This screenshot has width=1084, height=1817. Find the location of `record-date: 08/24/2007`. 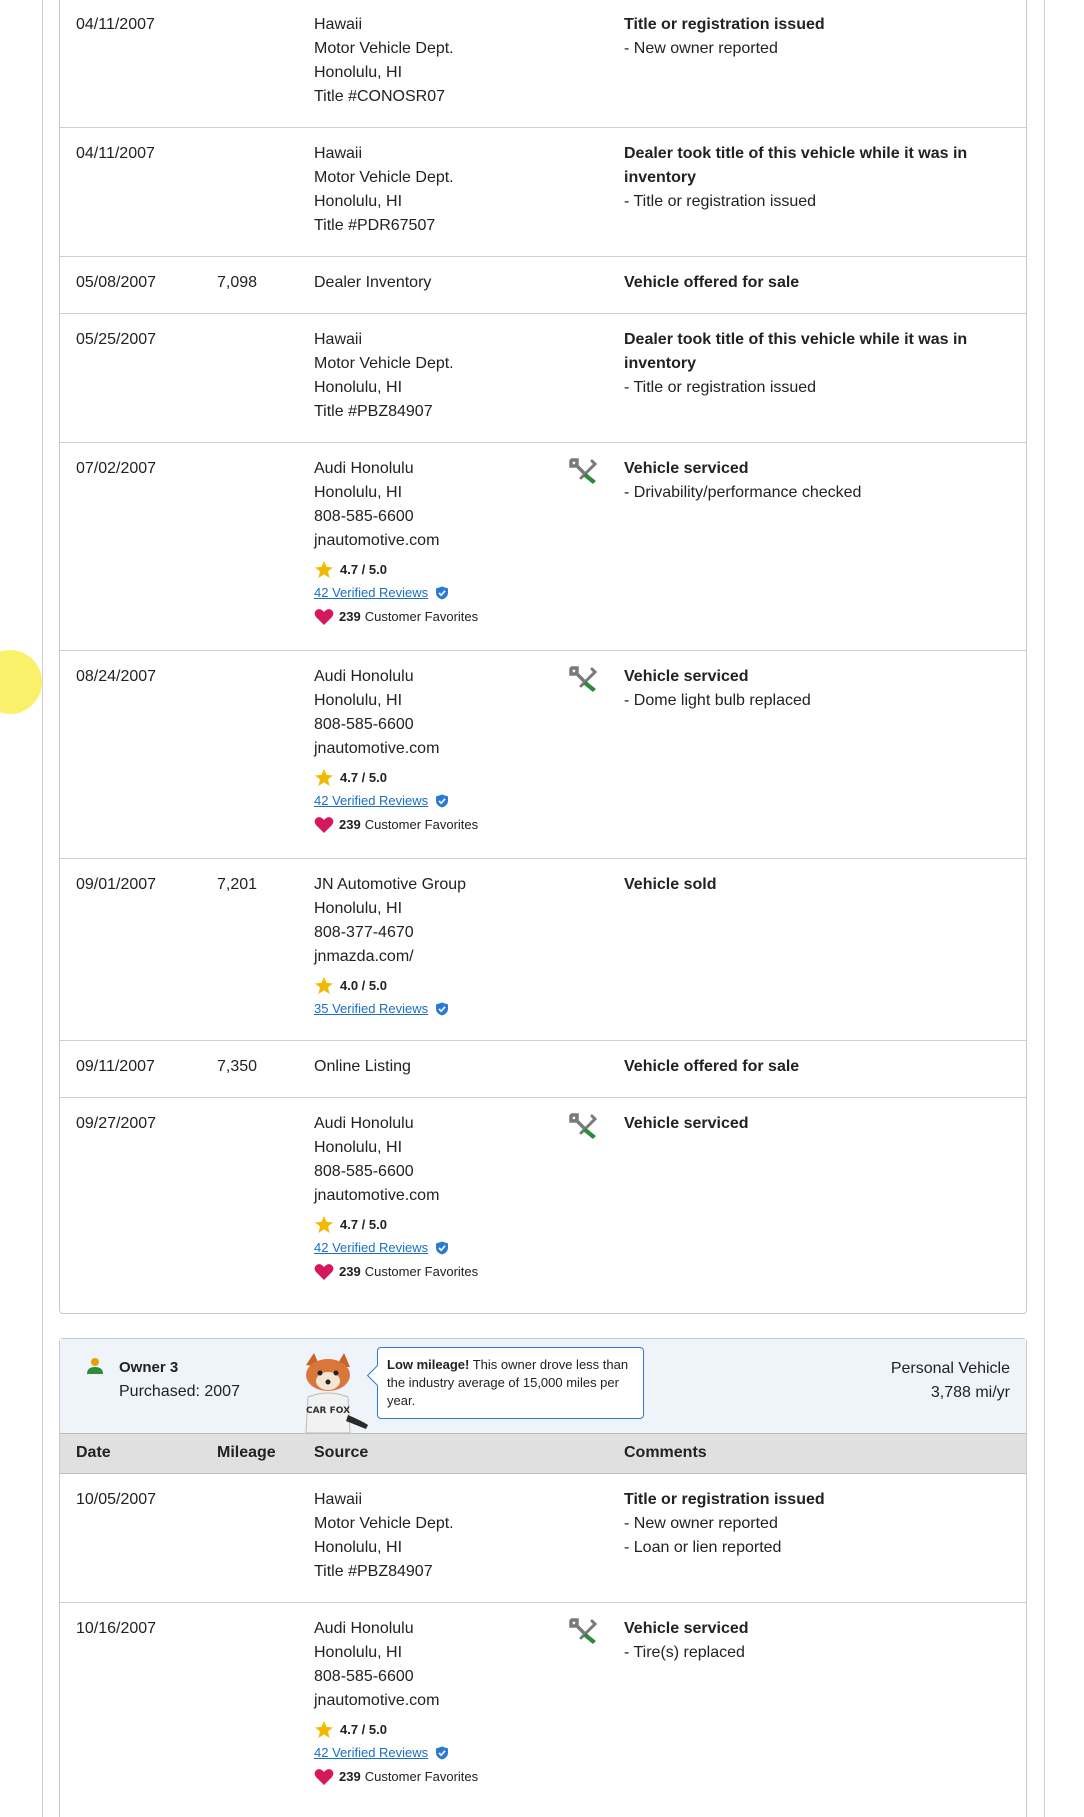

record-date: 08/24/2007 is located at coordinates (116, 676).